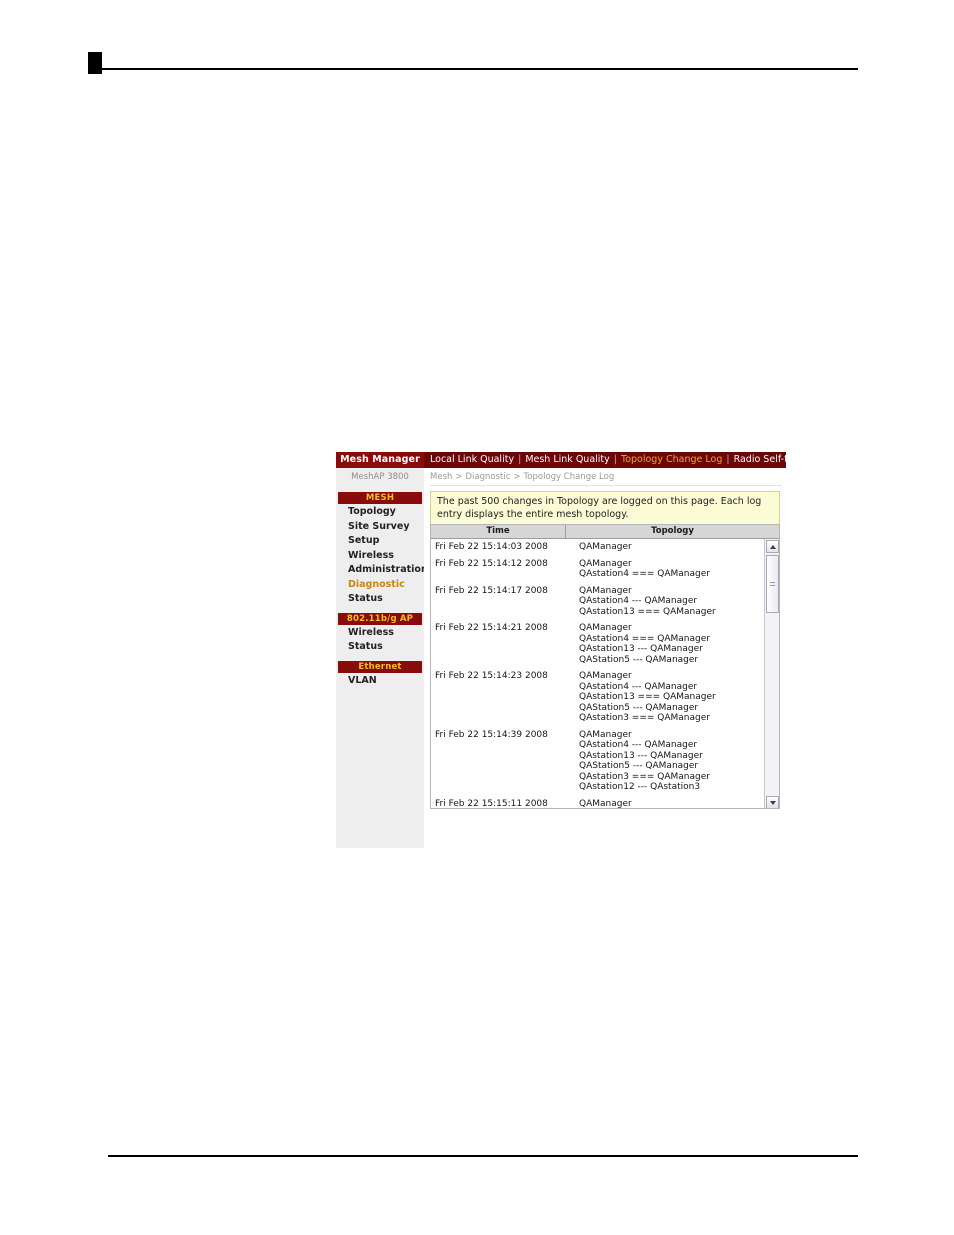  I want to click on scroll-down-arrow-icon, so click(772, 802).